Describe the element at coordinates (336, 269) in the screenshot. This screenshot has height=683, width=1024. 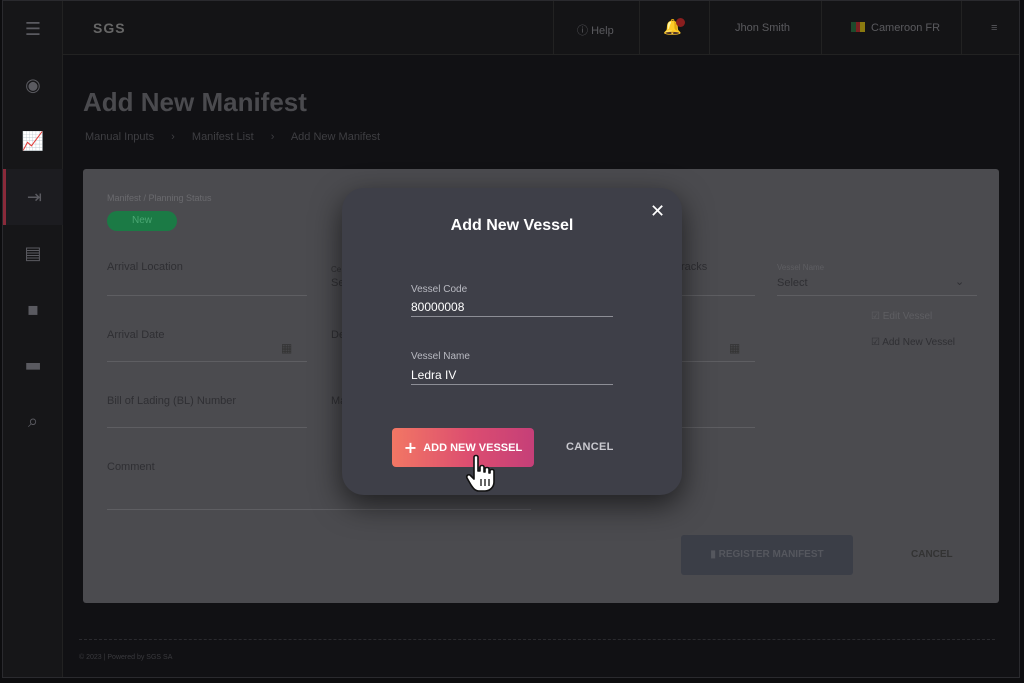
I see `col2-field-label: Ce` at that location.